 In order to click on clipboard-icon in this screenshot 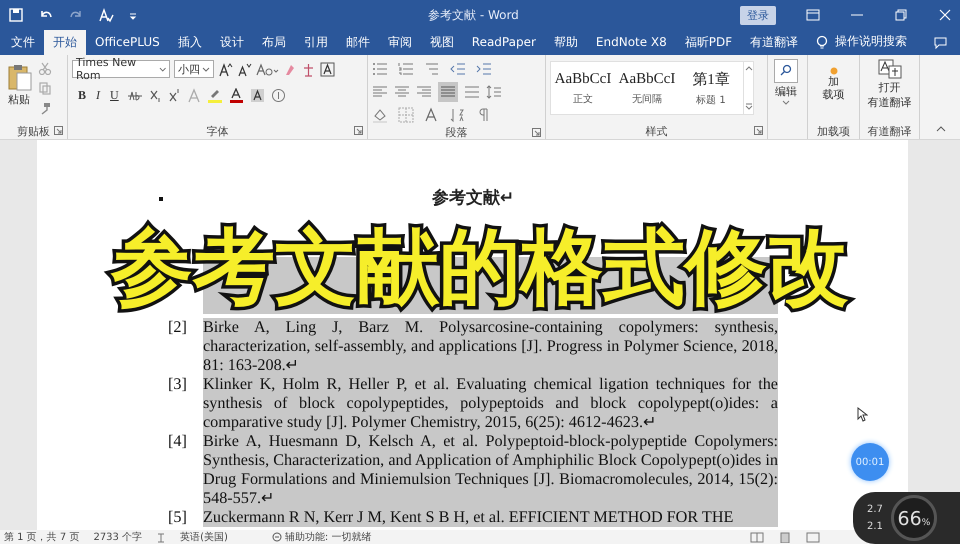, I will do `click(19, 77)`.